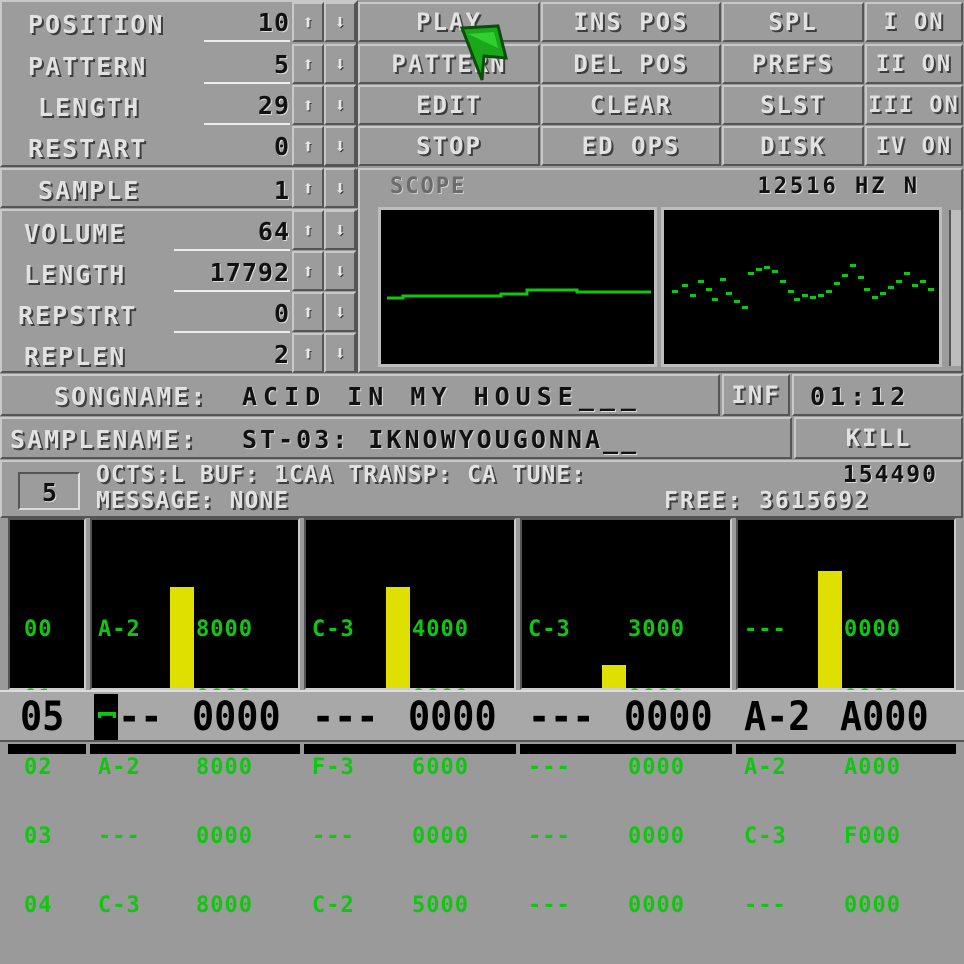  Describe the element at coordinates (793, 146) in the screenshot. I see `disk-button: DISK` at that location.